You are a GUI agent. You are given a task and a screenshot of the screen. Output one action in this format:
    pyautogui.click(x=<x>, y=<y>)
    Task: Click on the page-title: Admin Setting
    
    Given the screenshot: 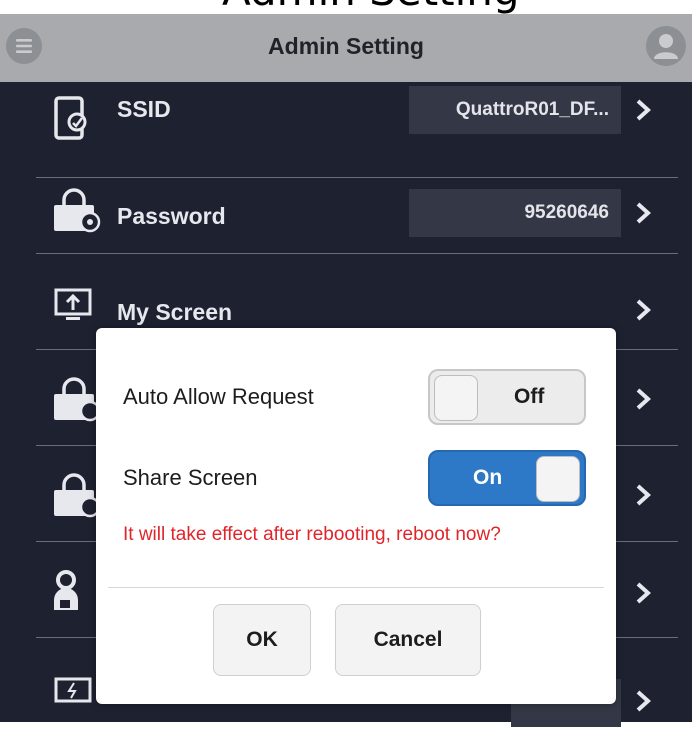 What is the action you would take?
    pyautogui.click(x=346, y=46)
    